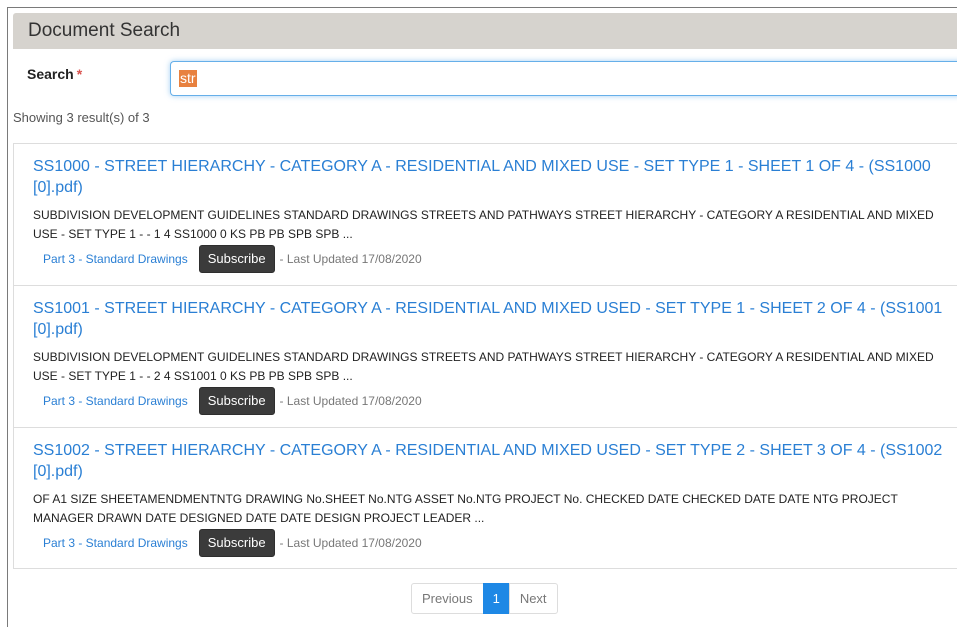  Describe the element at coordinates (188, 78) in the screenshot. I see `search-input-value: str` at that location.